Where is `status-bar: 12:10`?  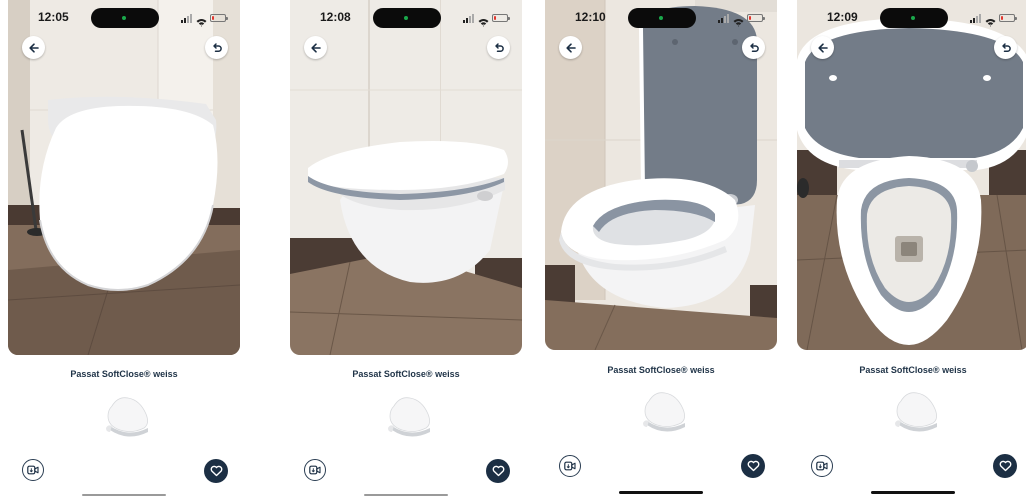
status-bar: 12:10 is located at coordinates (661, 19).